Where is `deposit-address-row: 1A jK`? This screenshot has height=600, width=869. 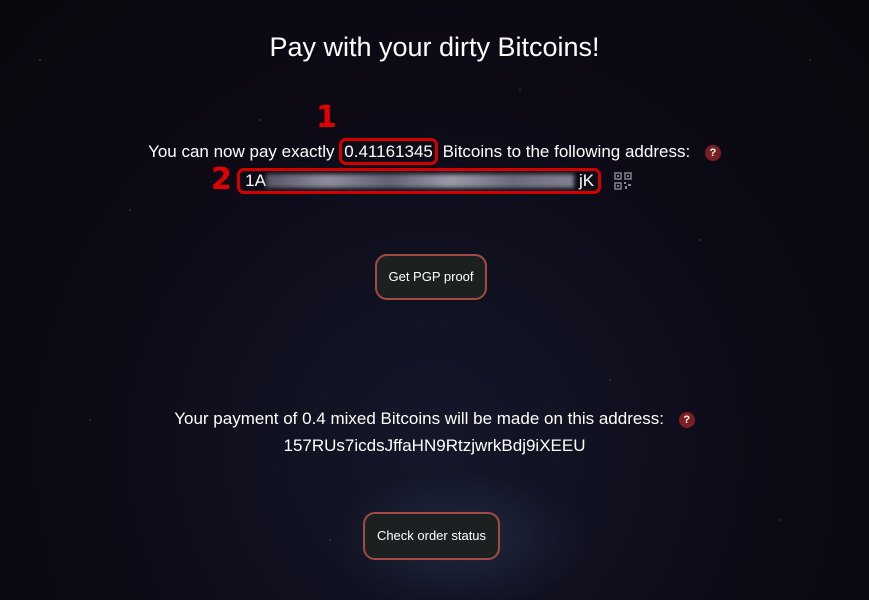
deposit-address-row: 1A jK is located at coordinates (434, 181).